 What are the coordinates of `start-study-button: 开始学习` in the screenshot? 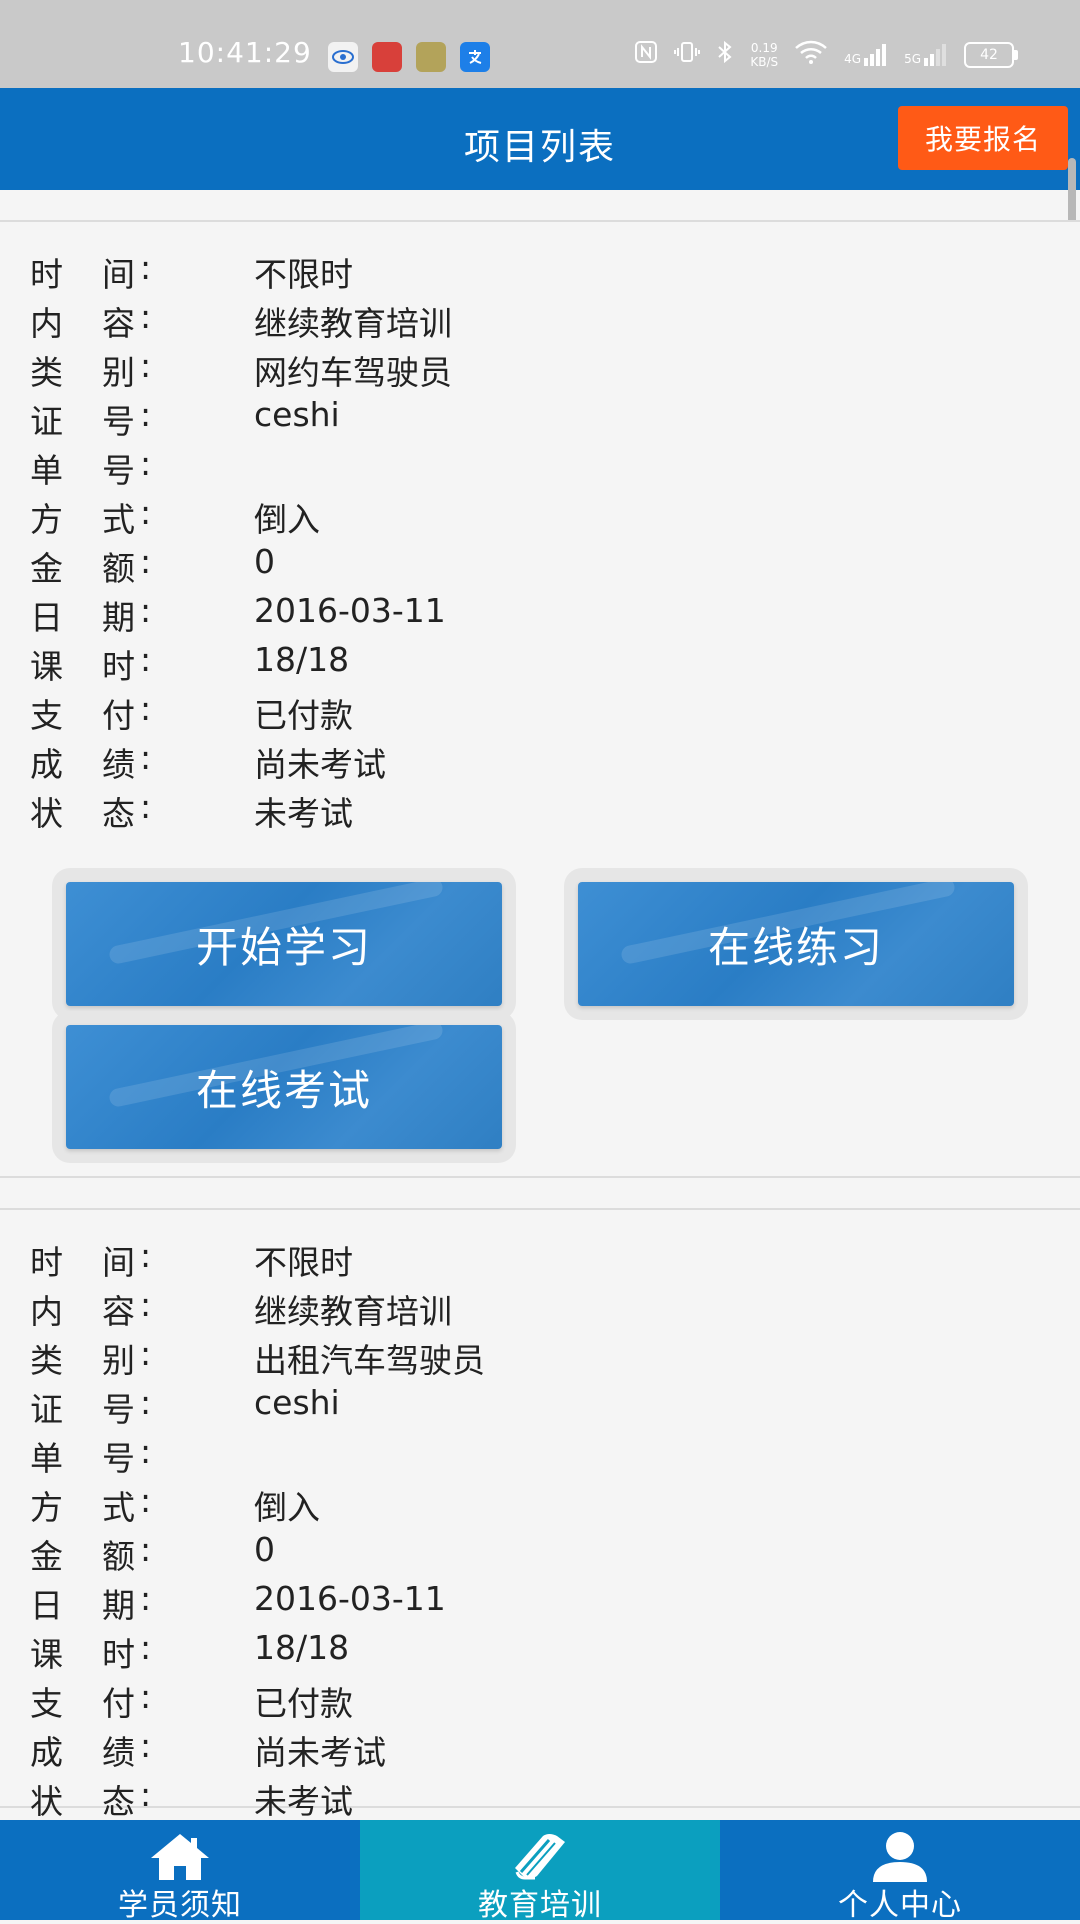 It's located at (284, 944).